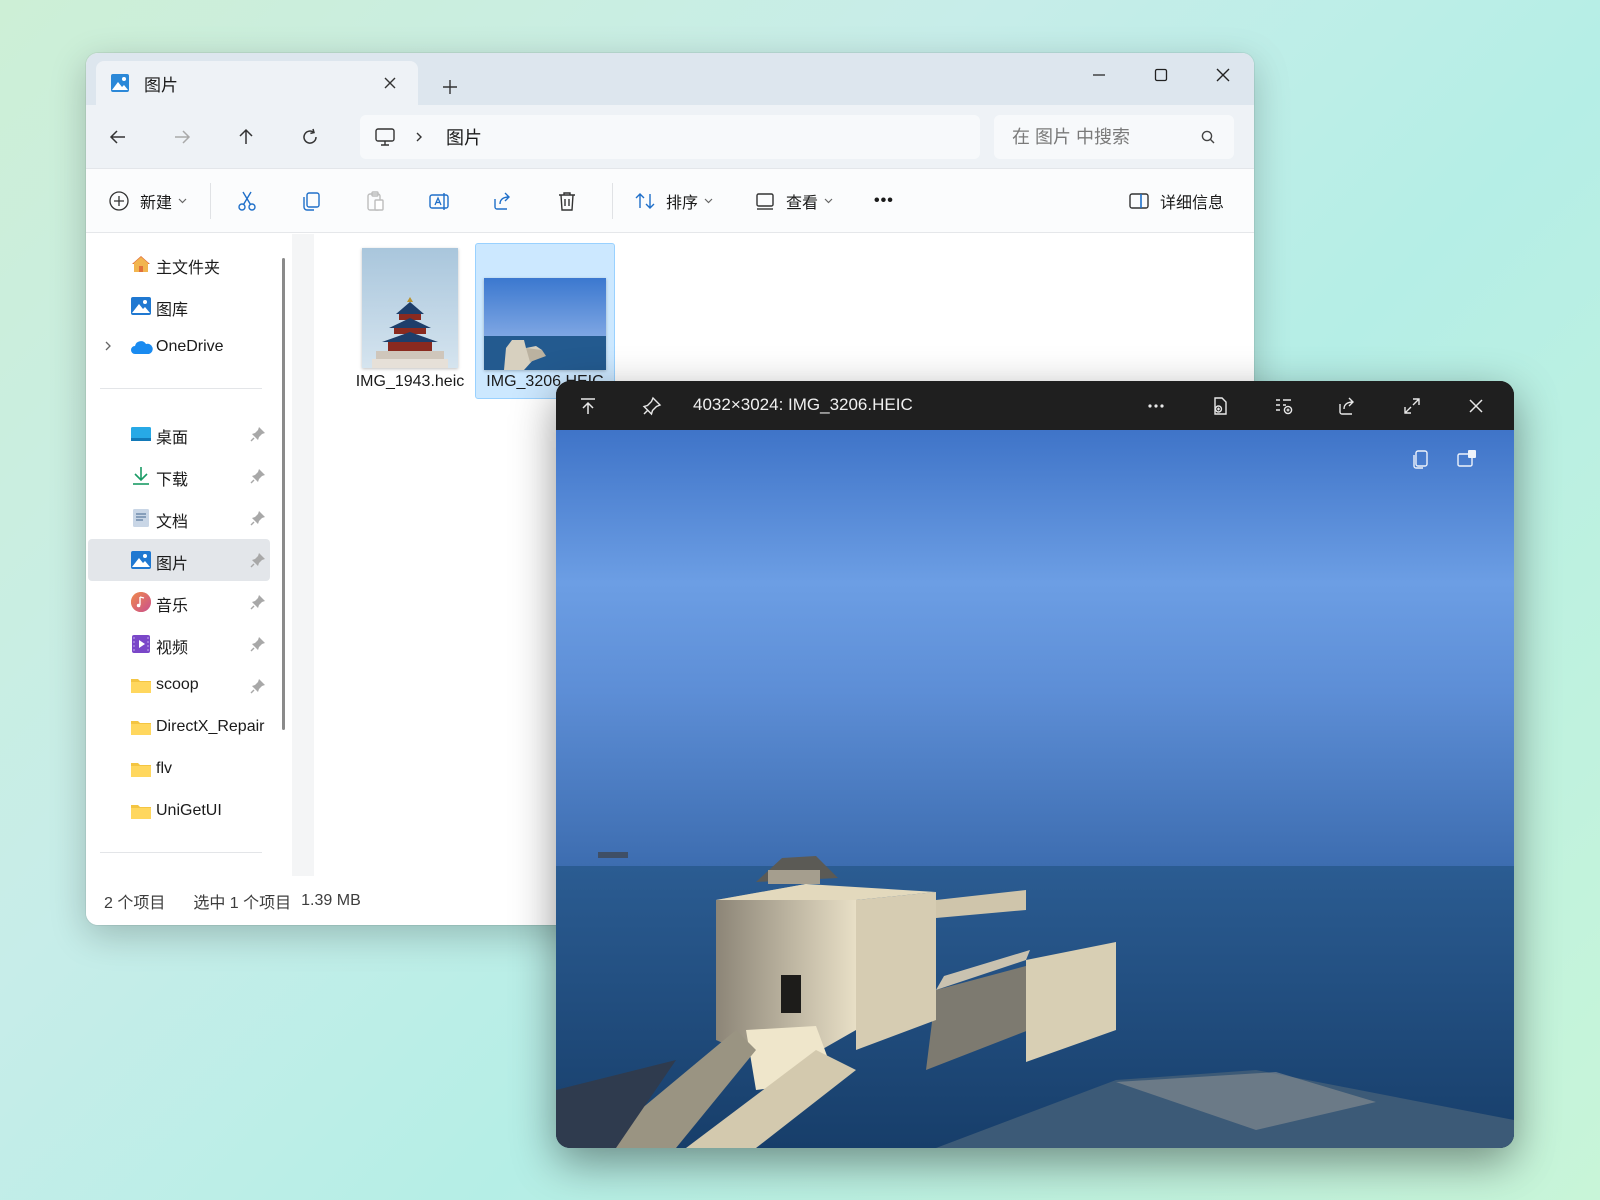 This screenshot has width=1600, height=1200. What do you see at coordinates (375, 201) in the screenshot?
I see `paste-button` at bounding box center [375, 201].